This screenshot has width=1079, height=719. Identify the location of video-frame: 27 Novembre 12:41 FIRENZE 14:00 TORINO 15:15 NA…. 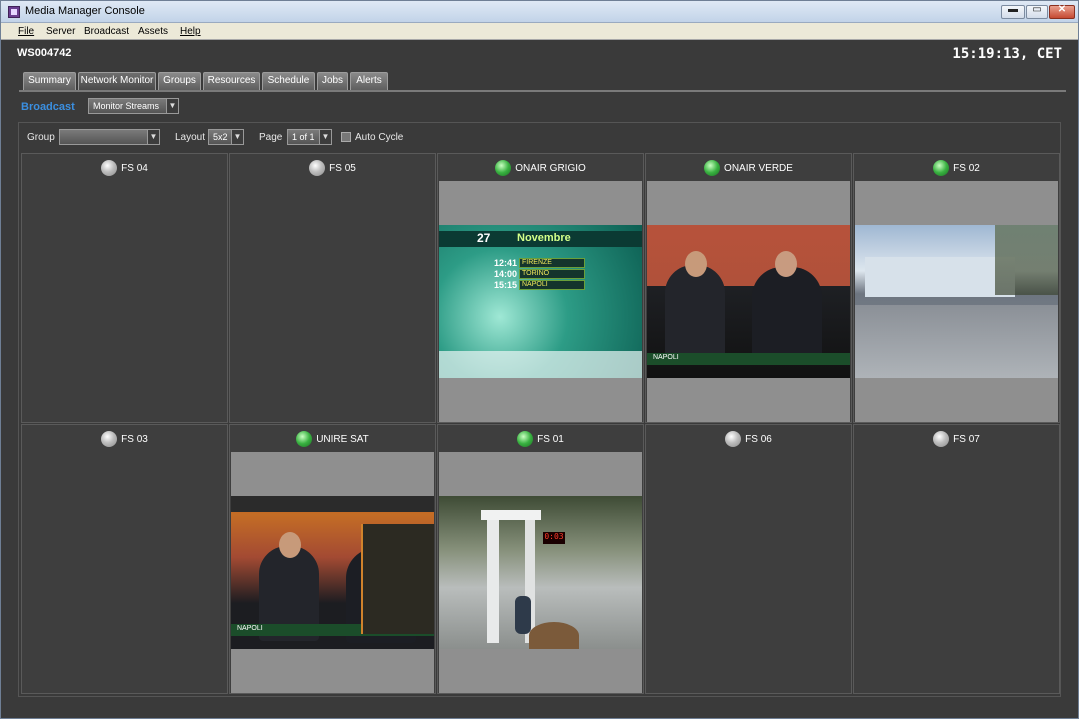
(540, 301).